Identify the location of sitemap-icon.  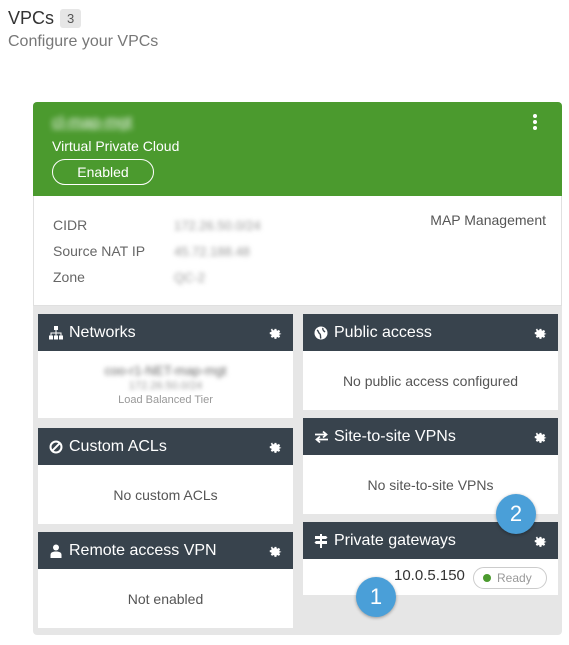
(56, 333).